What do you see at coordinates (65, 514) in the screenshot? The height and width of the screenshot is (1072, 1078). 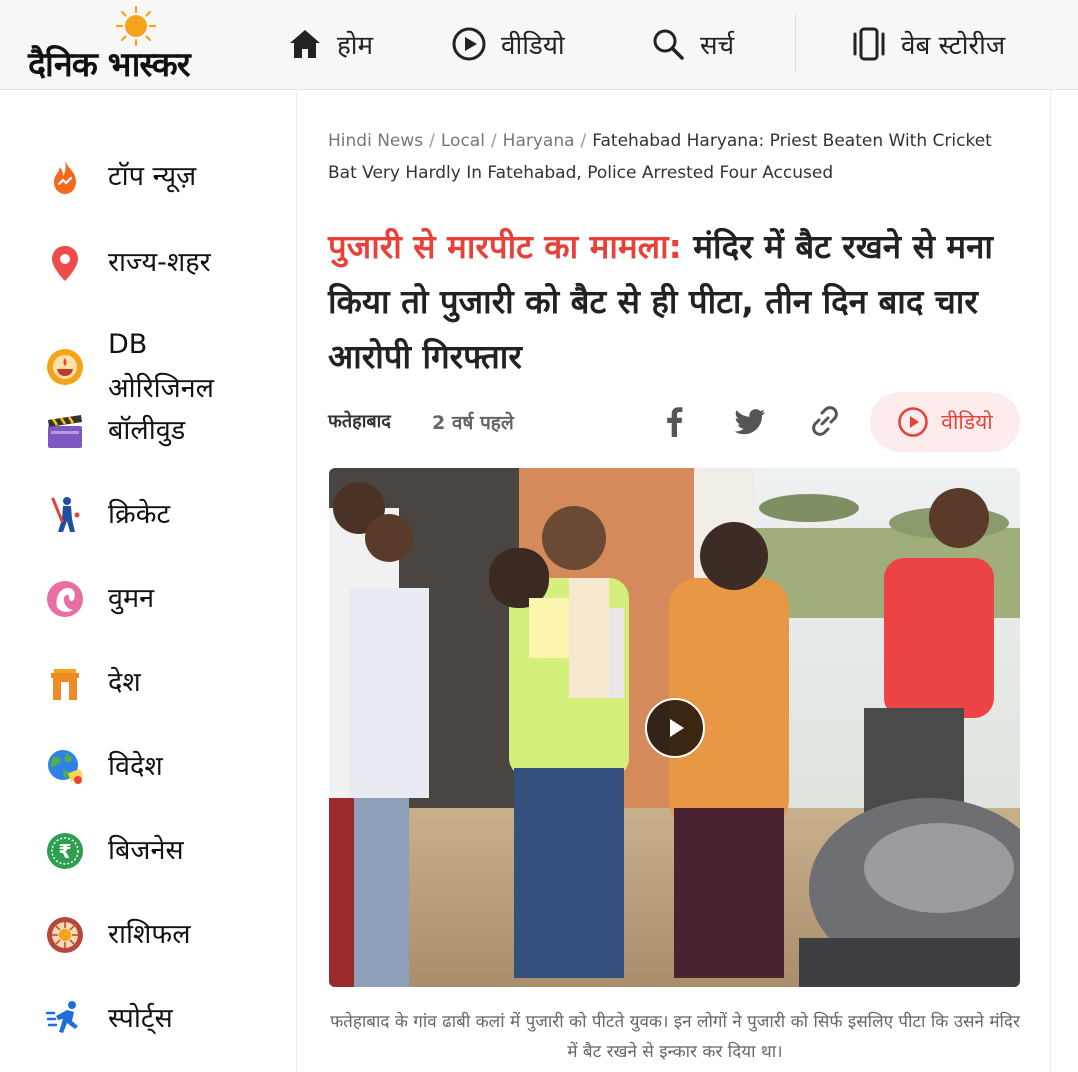 I see `cricket-player-icon` at bounding box center [65, 514].